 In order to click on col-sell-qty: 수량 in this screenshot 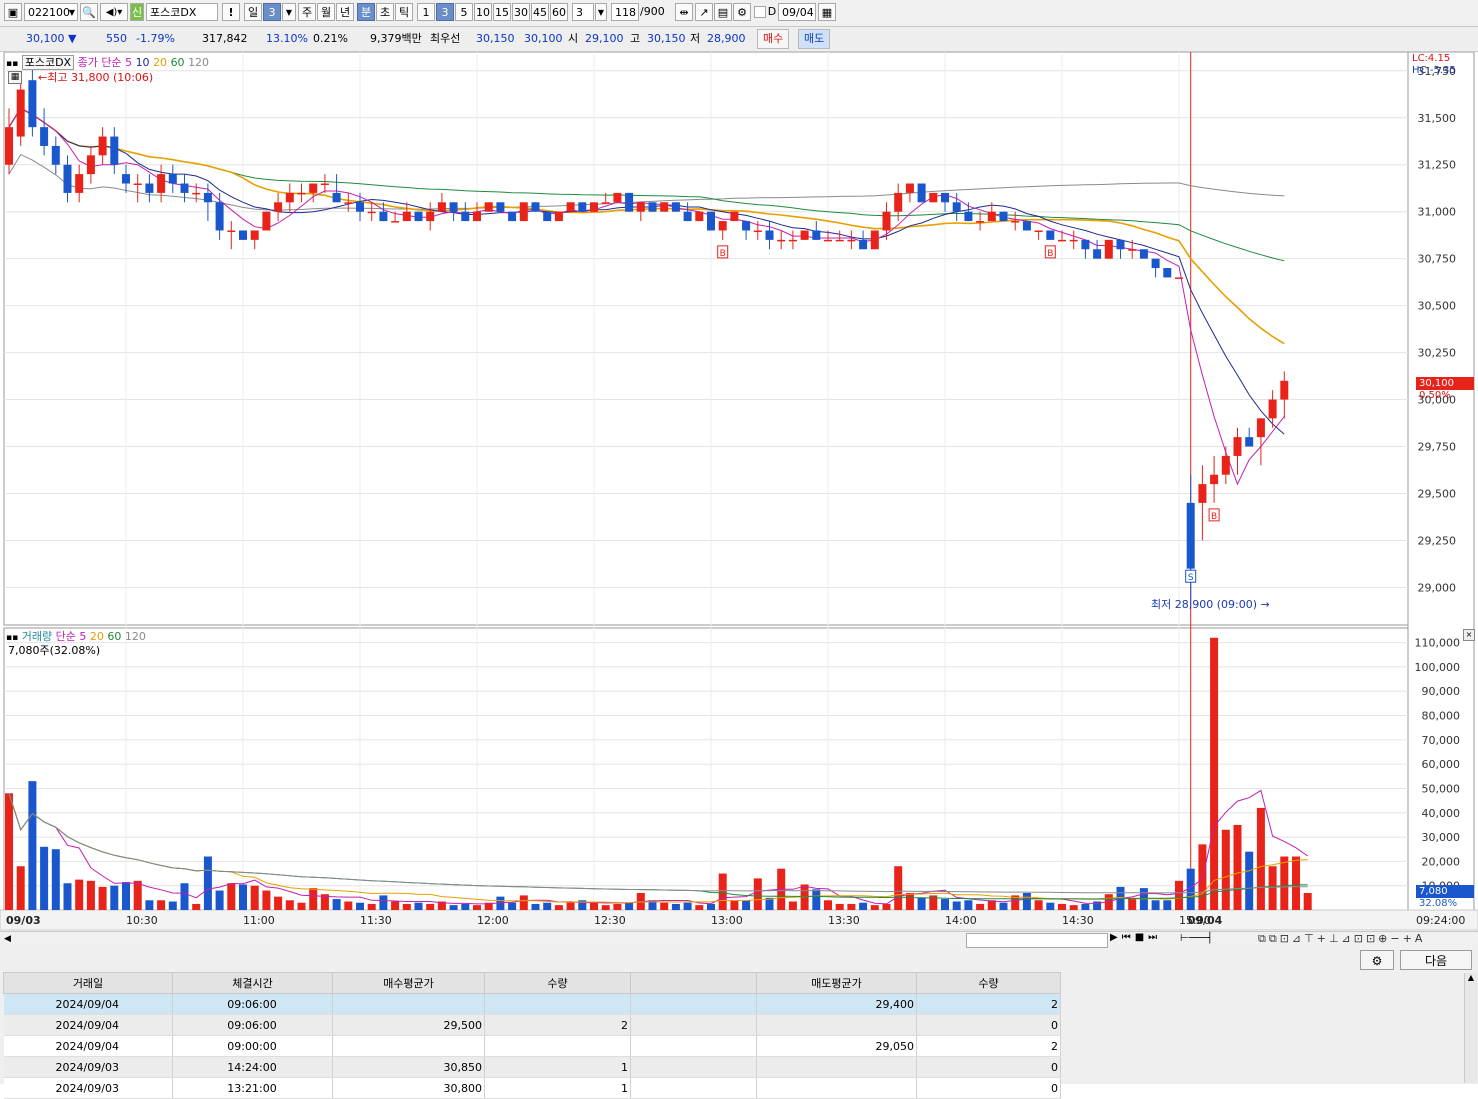, I will do `click(988, 983)`.